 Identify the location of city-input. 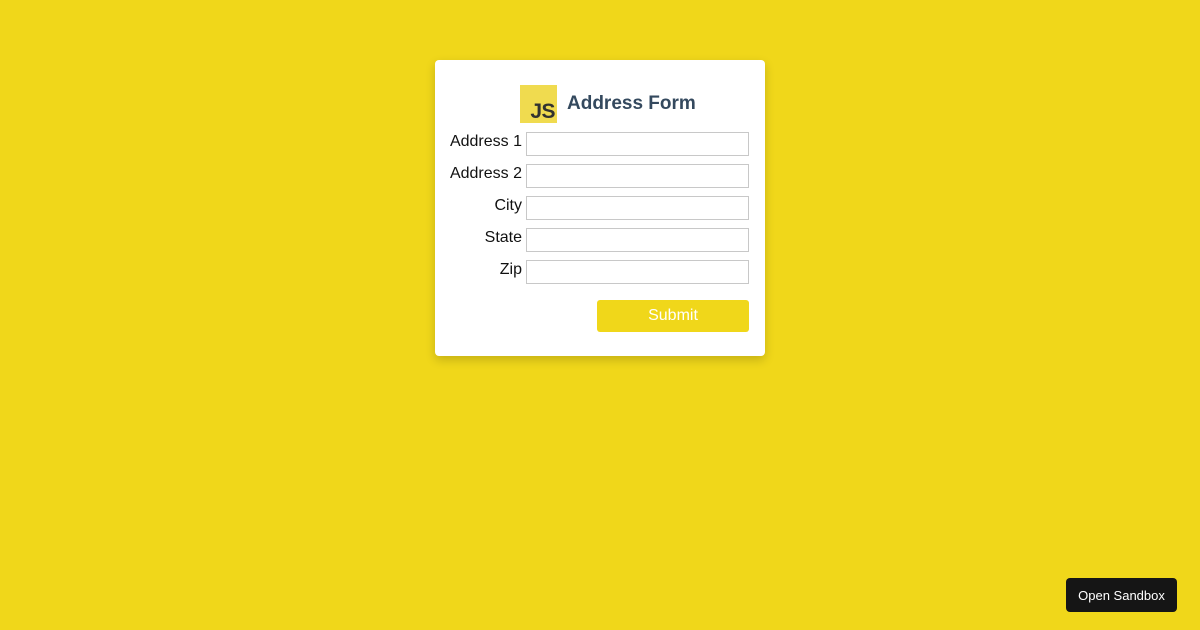
(637, 208).